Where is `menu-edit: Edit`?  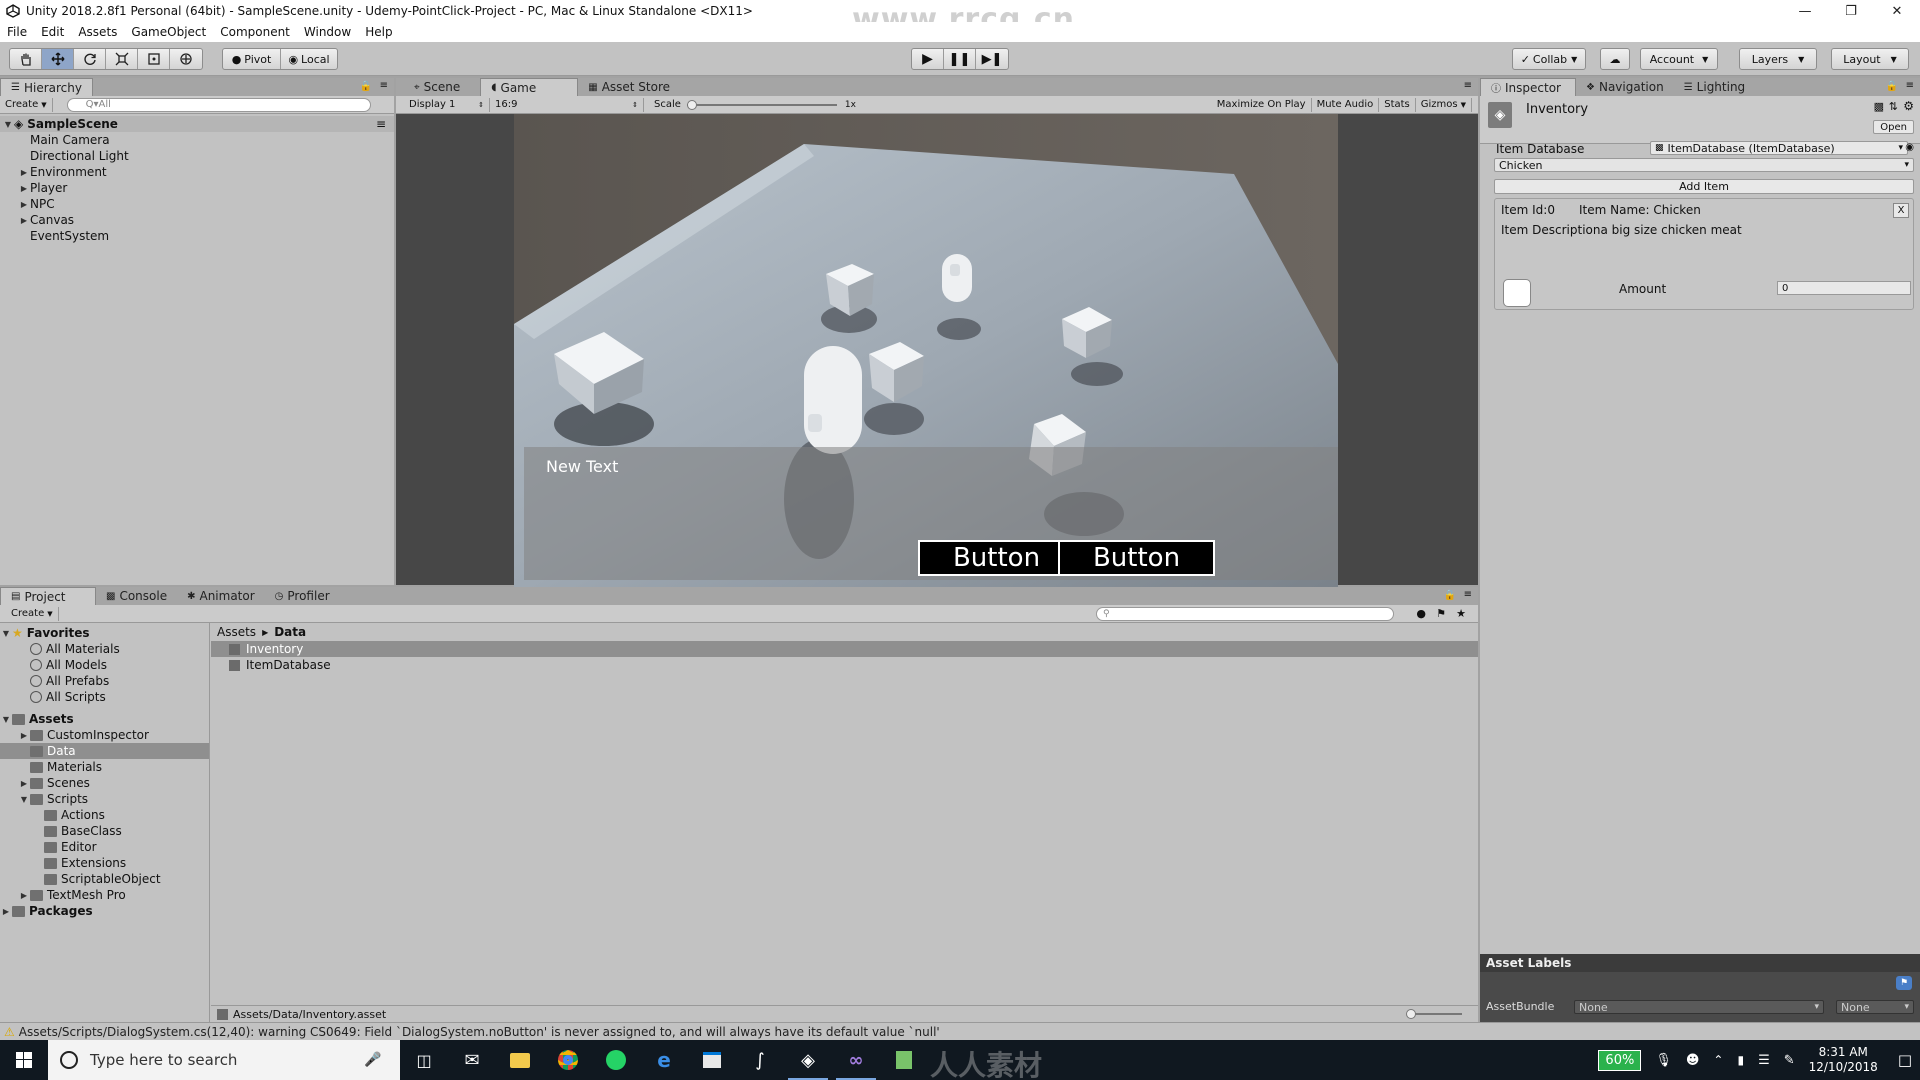 menu-edit: Edit is located at coordinates (52, 32).